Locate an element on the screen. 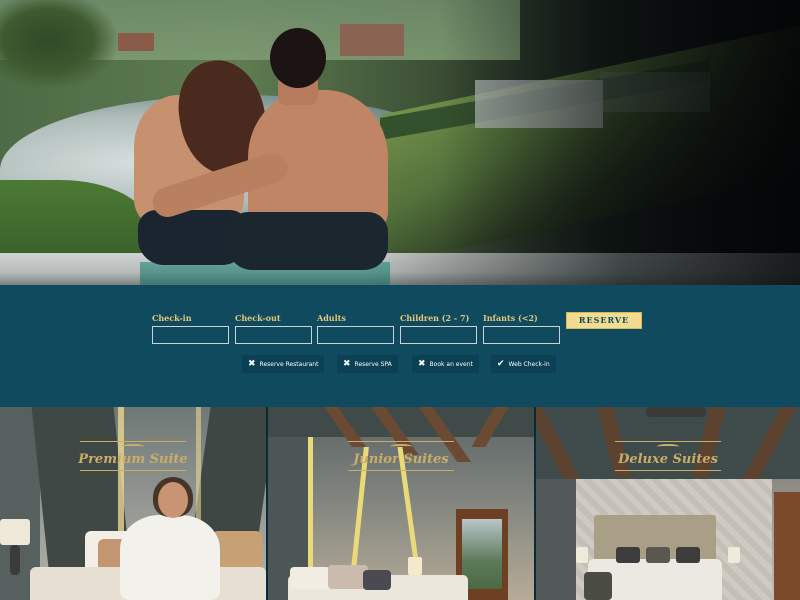  event-icon: ✖ is located at coordinates (422, 364).